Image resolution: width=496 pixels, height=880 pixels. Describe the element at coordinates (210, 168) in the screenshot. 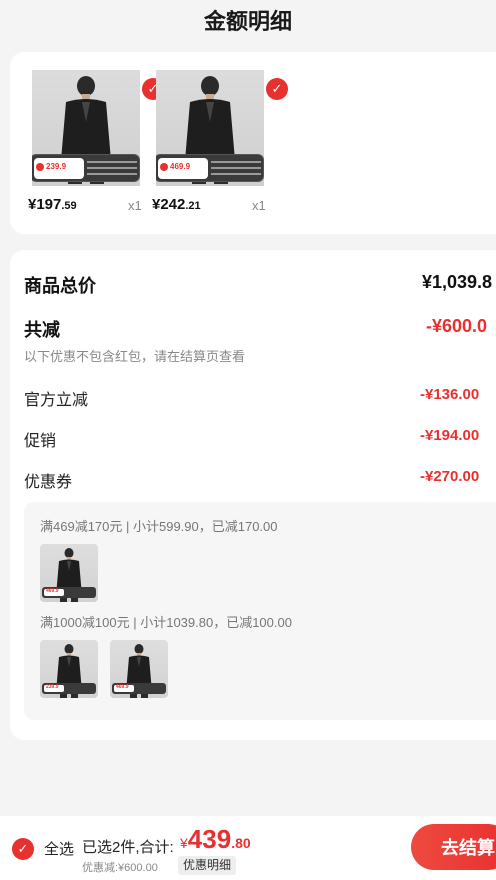

I see `product-price-tag: 469.9` at that location.